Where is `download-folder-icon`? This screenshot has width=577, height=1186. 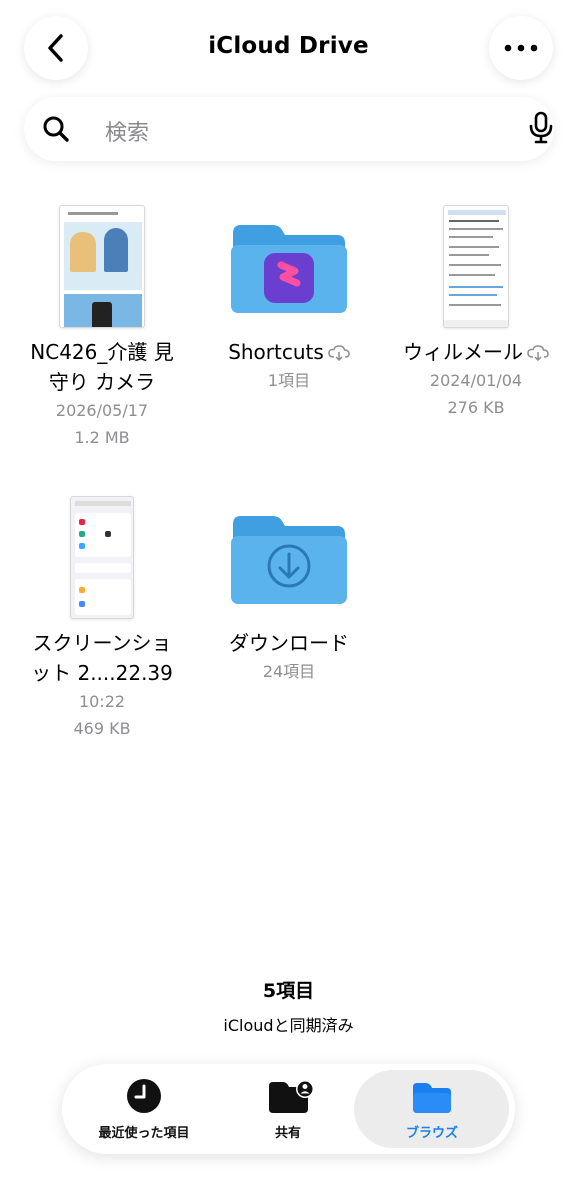 download-folder-icon is located at coordinates (289, 560).